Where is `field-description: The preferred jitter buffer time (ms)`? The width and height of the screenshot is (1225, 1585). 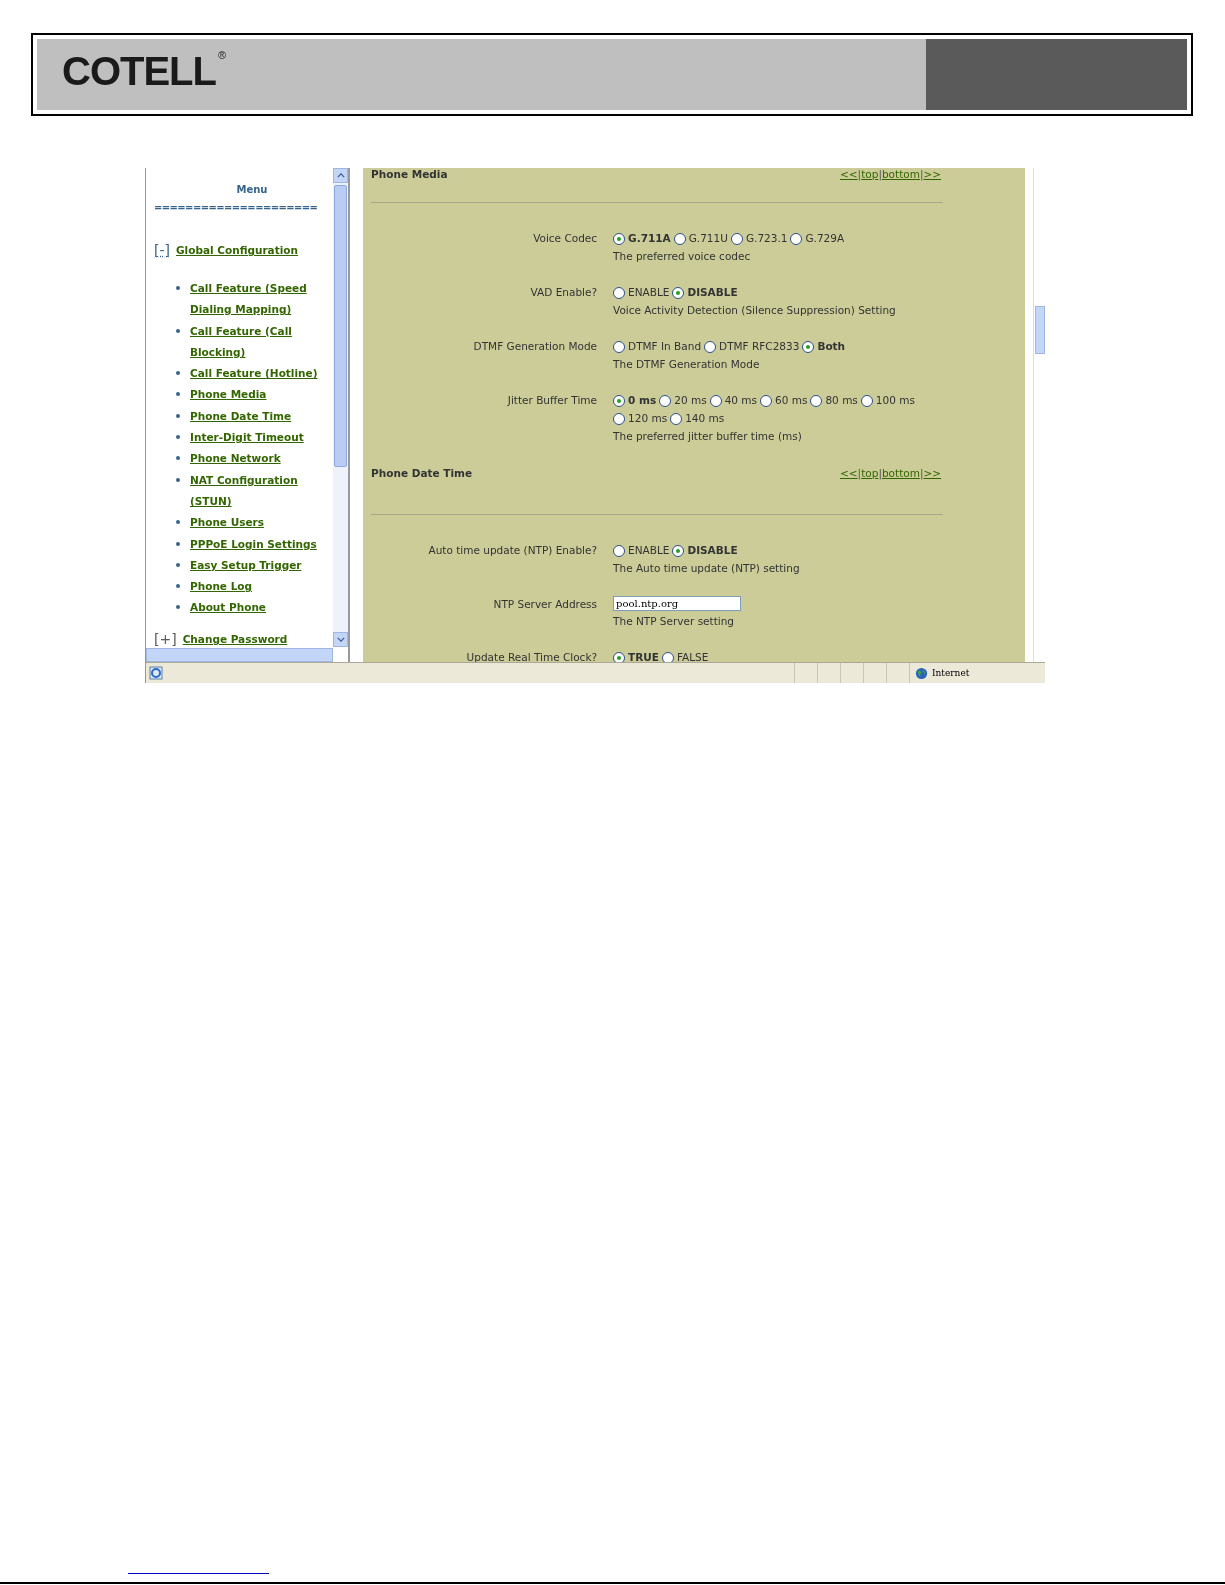 field-description: The preferred jitter buffer time (ms) is located at coordinates (708, 436).